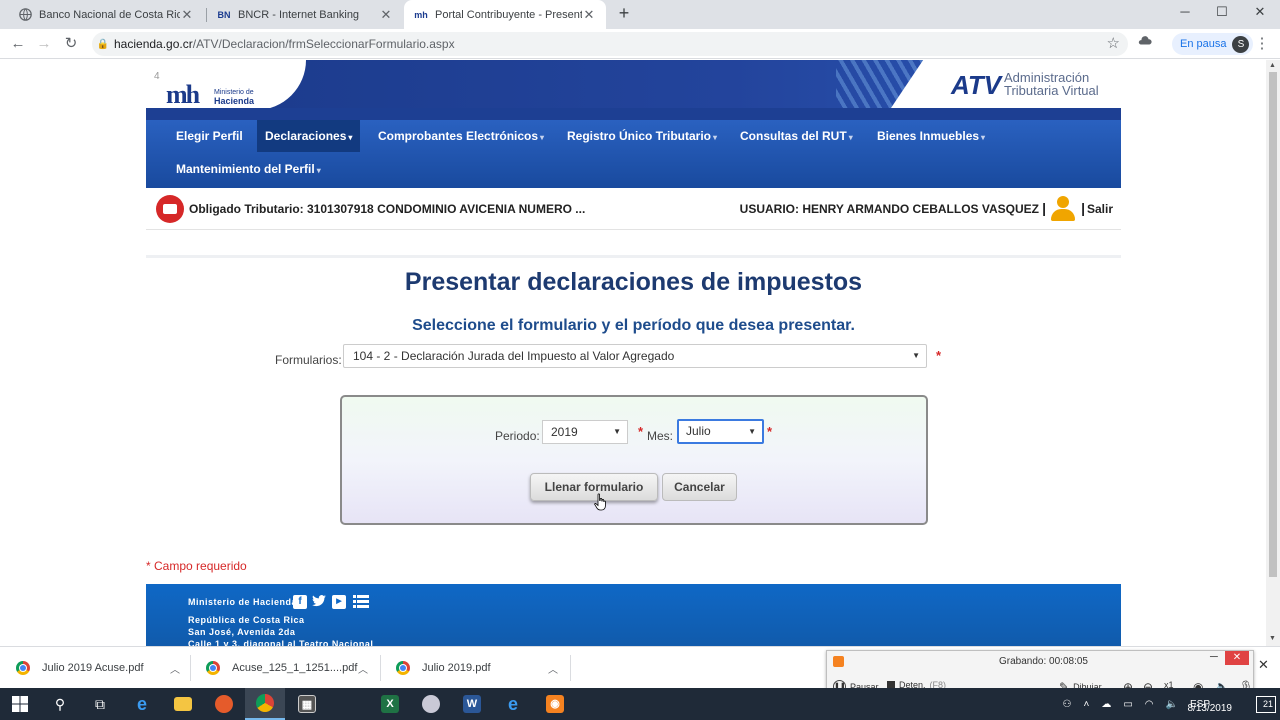  Describe the element at coordinates (1113, 43) in the screenshot. I see `bookmark-star-icon: ☆` at that location.